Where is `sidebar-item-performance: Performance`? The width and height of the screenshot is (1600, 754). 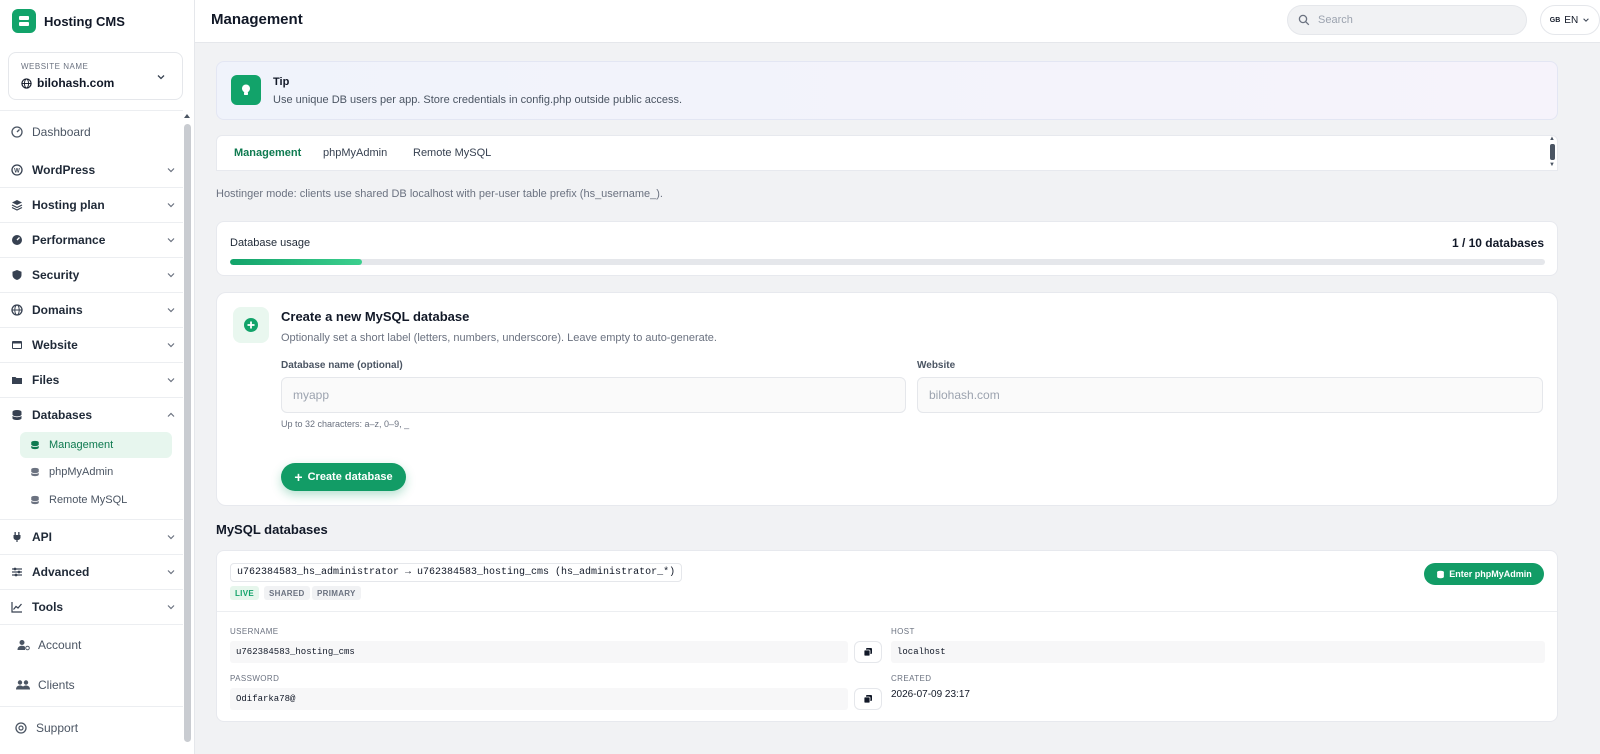
sidebar-item-performance: Performance is located at coordinates (92, 240).